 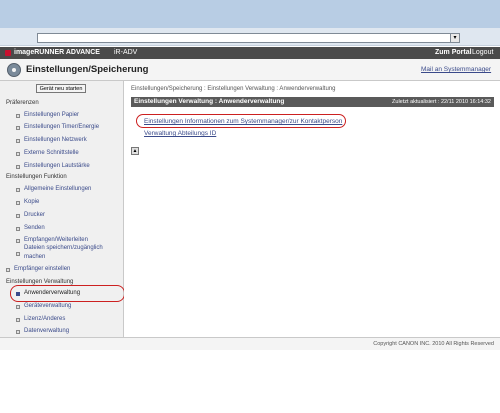 What do you see at coordinates (57, 166) in the screenshot?
I see `sidebar-item-lautstaerke: Einstellungen Lautstärke` at bounding box center [57, 166].